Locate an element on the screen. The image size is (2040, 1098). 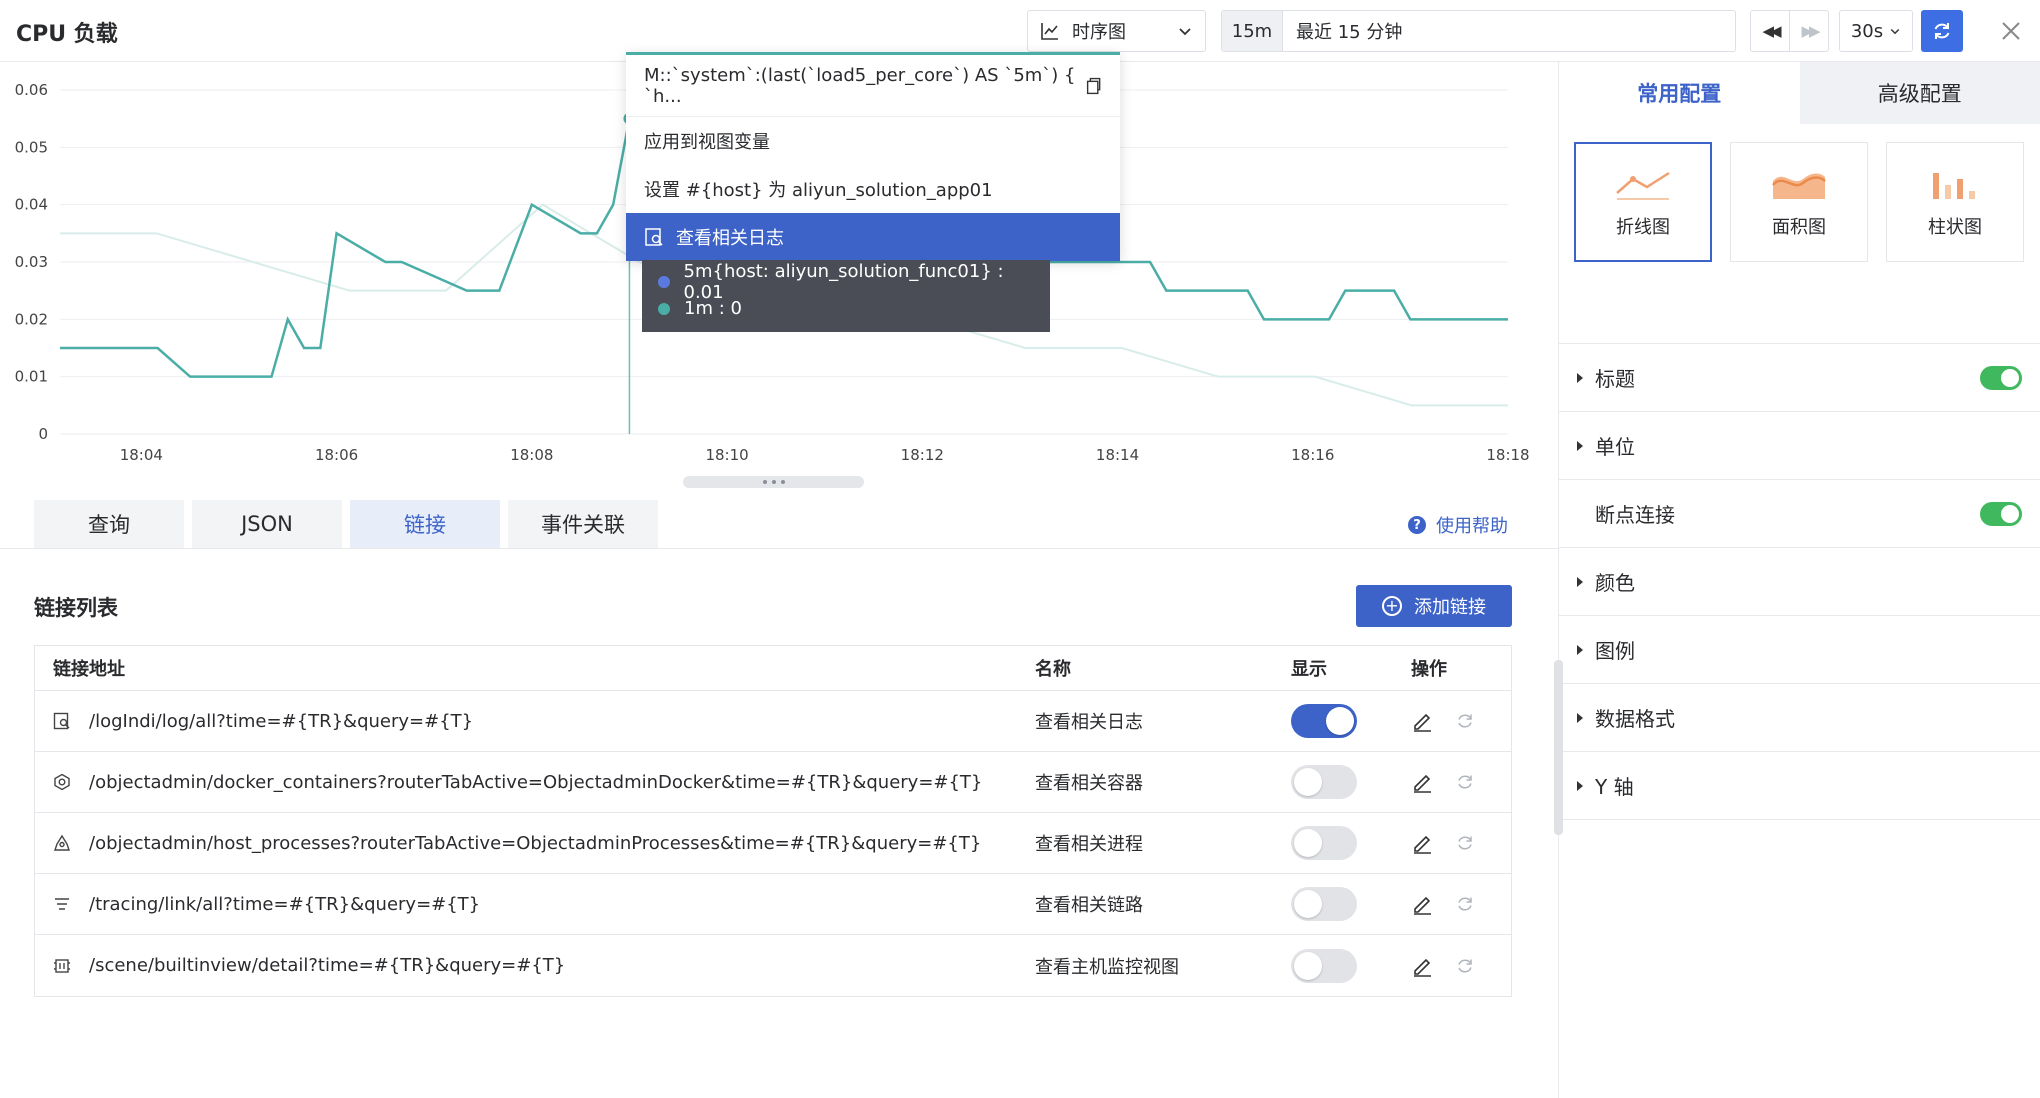
x-tick-label: 18:06 is located at coordinates (336, 455).